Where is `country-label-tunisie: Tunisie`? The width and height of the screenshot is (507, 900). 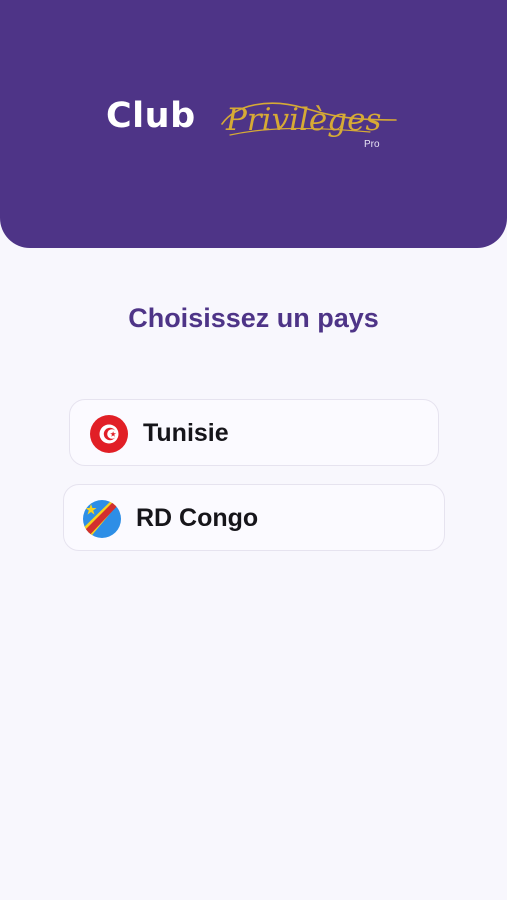 country-label-tunisie: Tunisie is located at coordinates (186, 433).